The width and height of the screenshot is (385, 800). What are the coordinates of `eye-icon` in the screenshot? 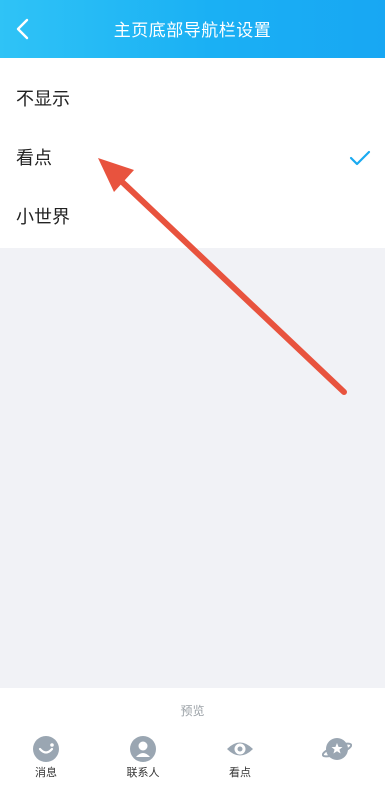 It's located at (240, 749).